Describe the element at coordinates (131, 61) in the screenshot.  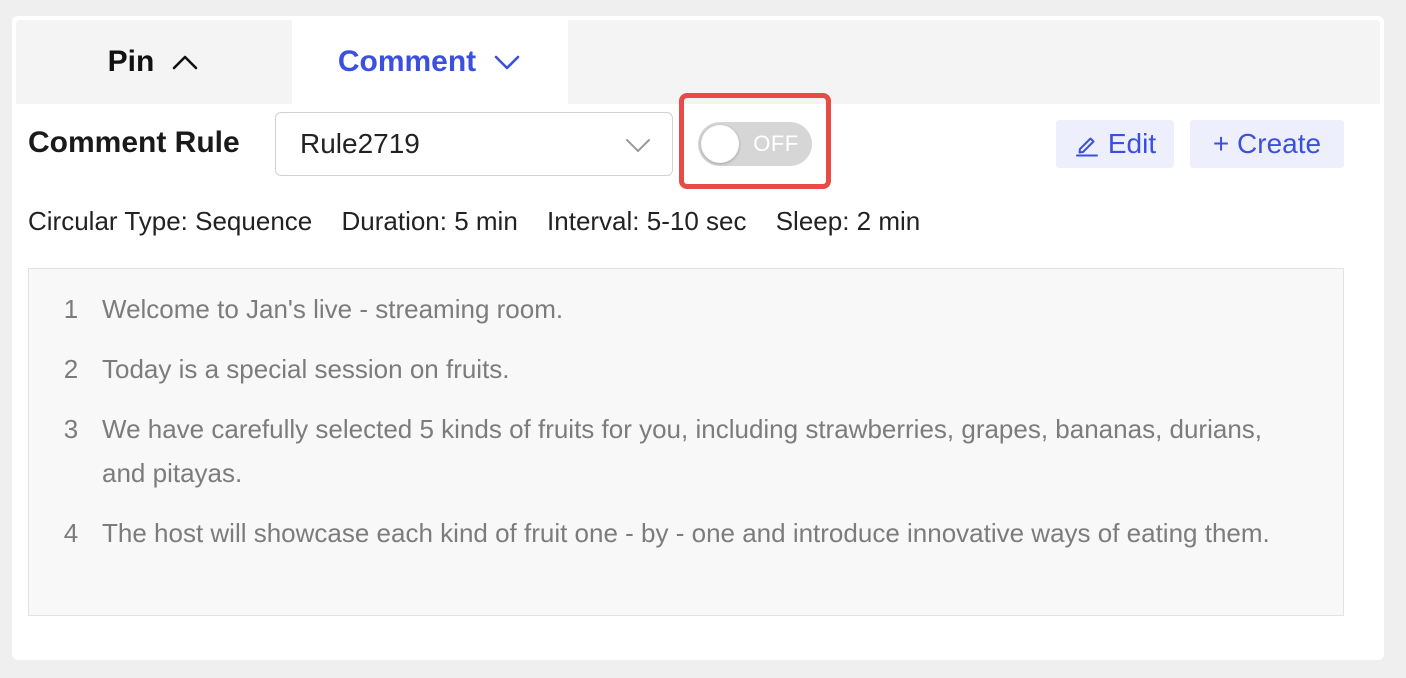
I see `tab-pin-label: Pin` at that location.